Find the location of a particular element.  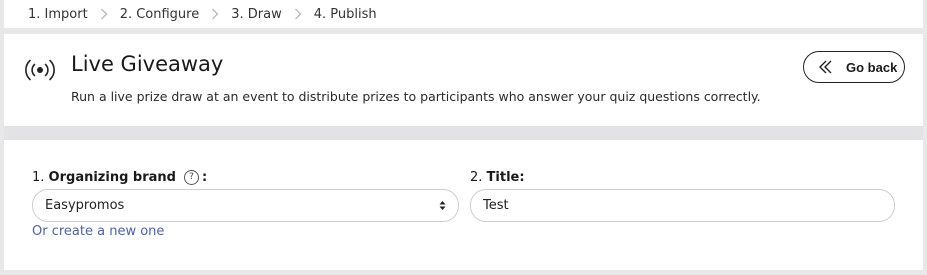

go-back-button: Go back is located at coordinates (854, 67).